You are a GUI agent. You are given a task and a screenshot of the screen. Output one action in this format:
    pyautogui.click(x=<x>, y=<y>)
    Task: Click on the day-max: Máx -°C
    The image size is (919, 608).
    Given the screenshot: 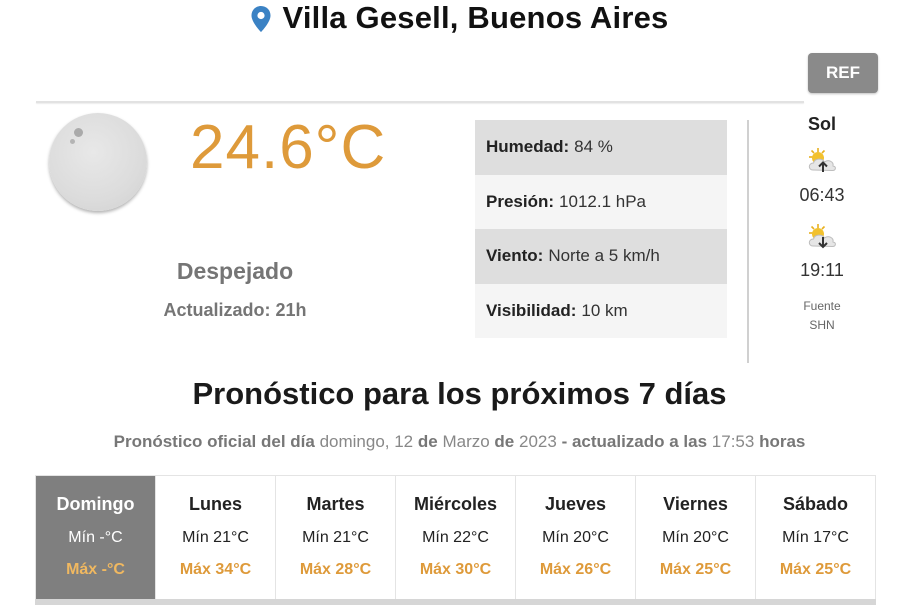 What is the action you would take?
    pyautogui.click(x=95, y=569)
    